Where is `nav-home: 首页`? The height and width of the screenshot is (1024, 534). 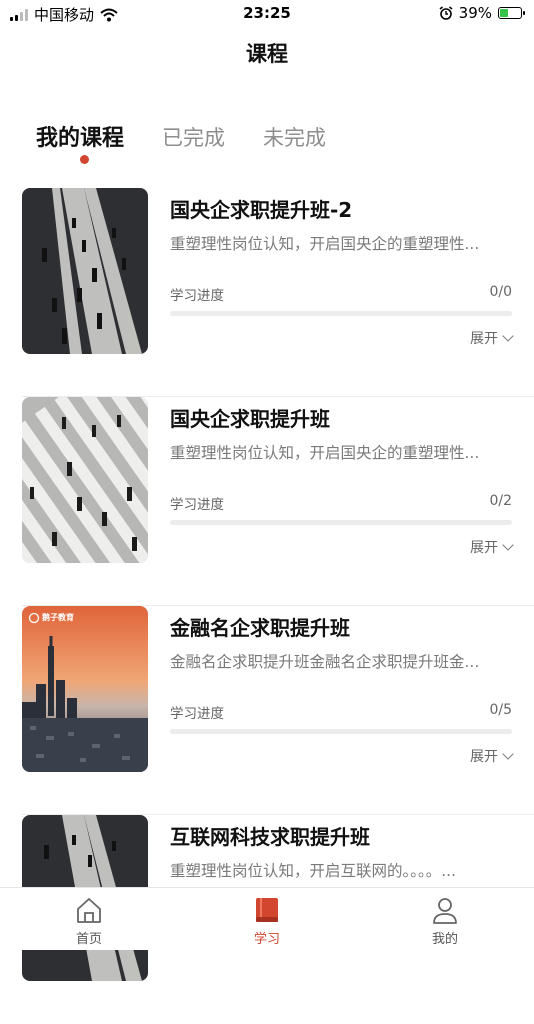 nav-home: 首页 is located at coordinates (89, 920).